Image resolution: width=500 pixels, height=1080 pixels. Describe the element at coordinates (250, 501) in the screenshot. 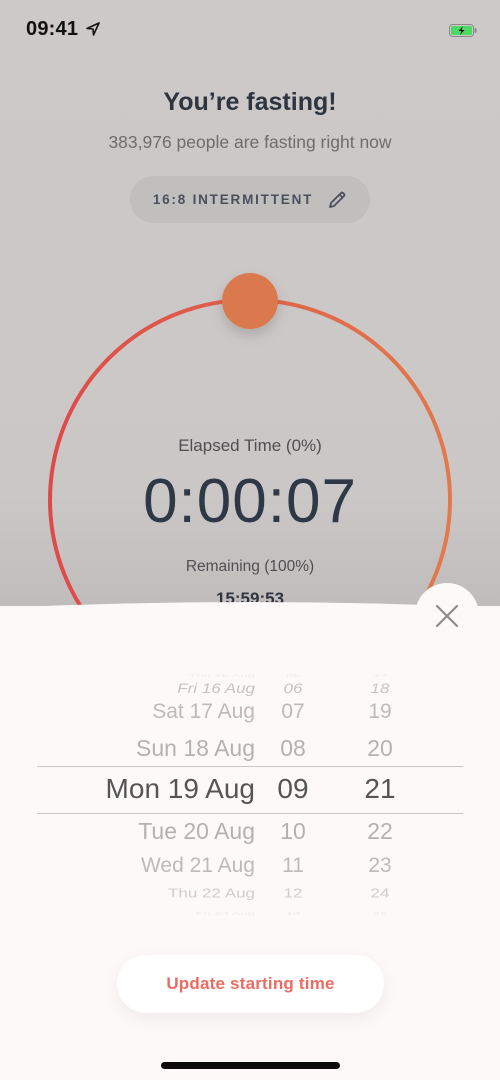

I see `elapsed-time: 0:00:07` at that location.